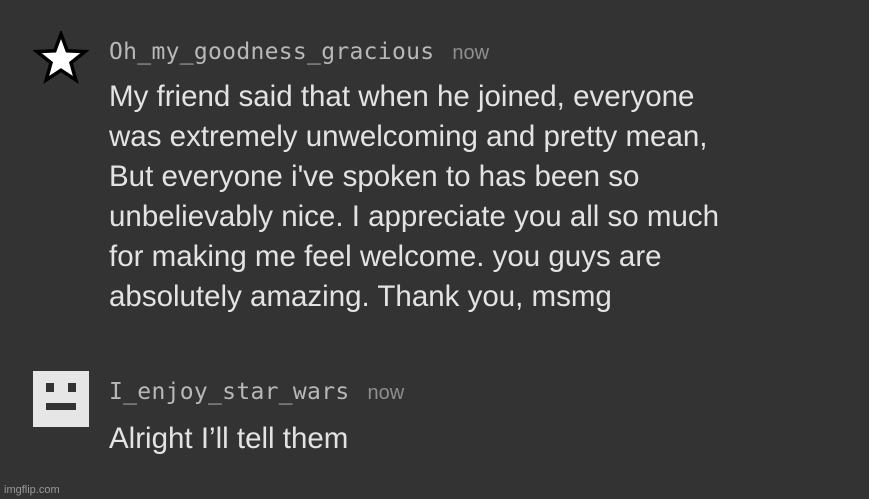  I want to click on comment-header: Oh_my_goodness_gracious now, so click(299, 52).